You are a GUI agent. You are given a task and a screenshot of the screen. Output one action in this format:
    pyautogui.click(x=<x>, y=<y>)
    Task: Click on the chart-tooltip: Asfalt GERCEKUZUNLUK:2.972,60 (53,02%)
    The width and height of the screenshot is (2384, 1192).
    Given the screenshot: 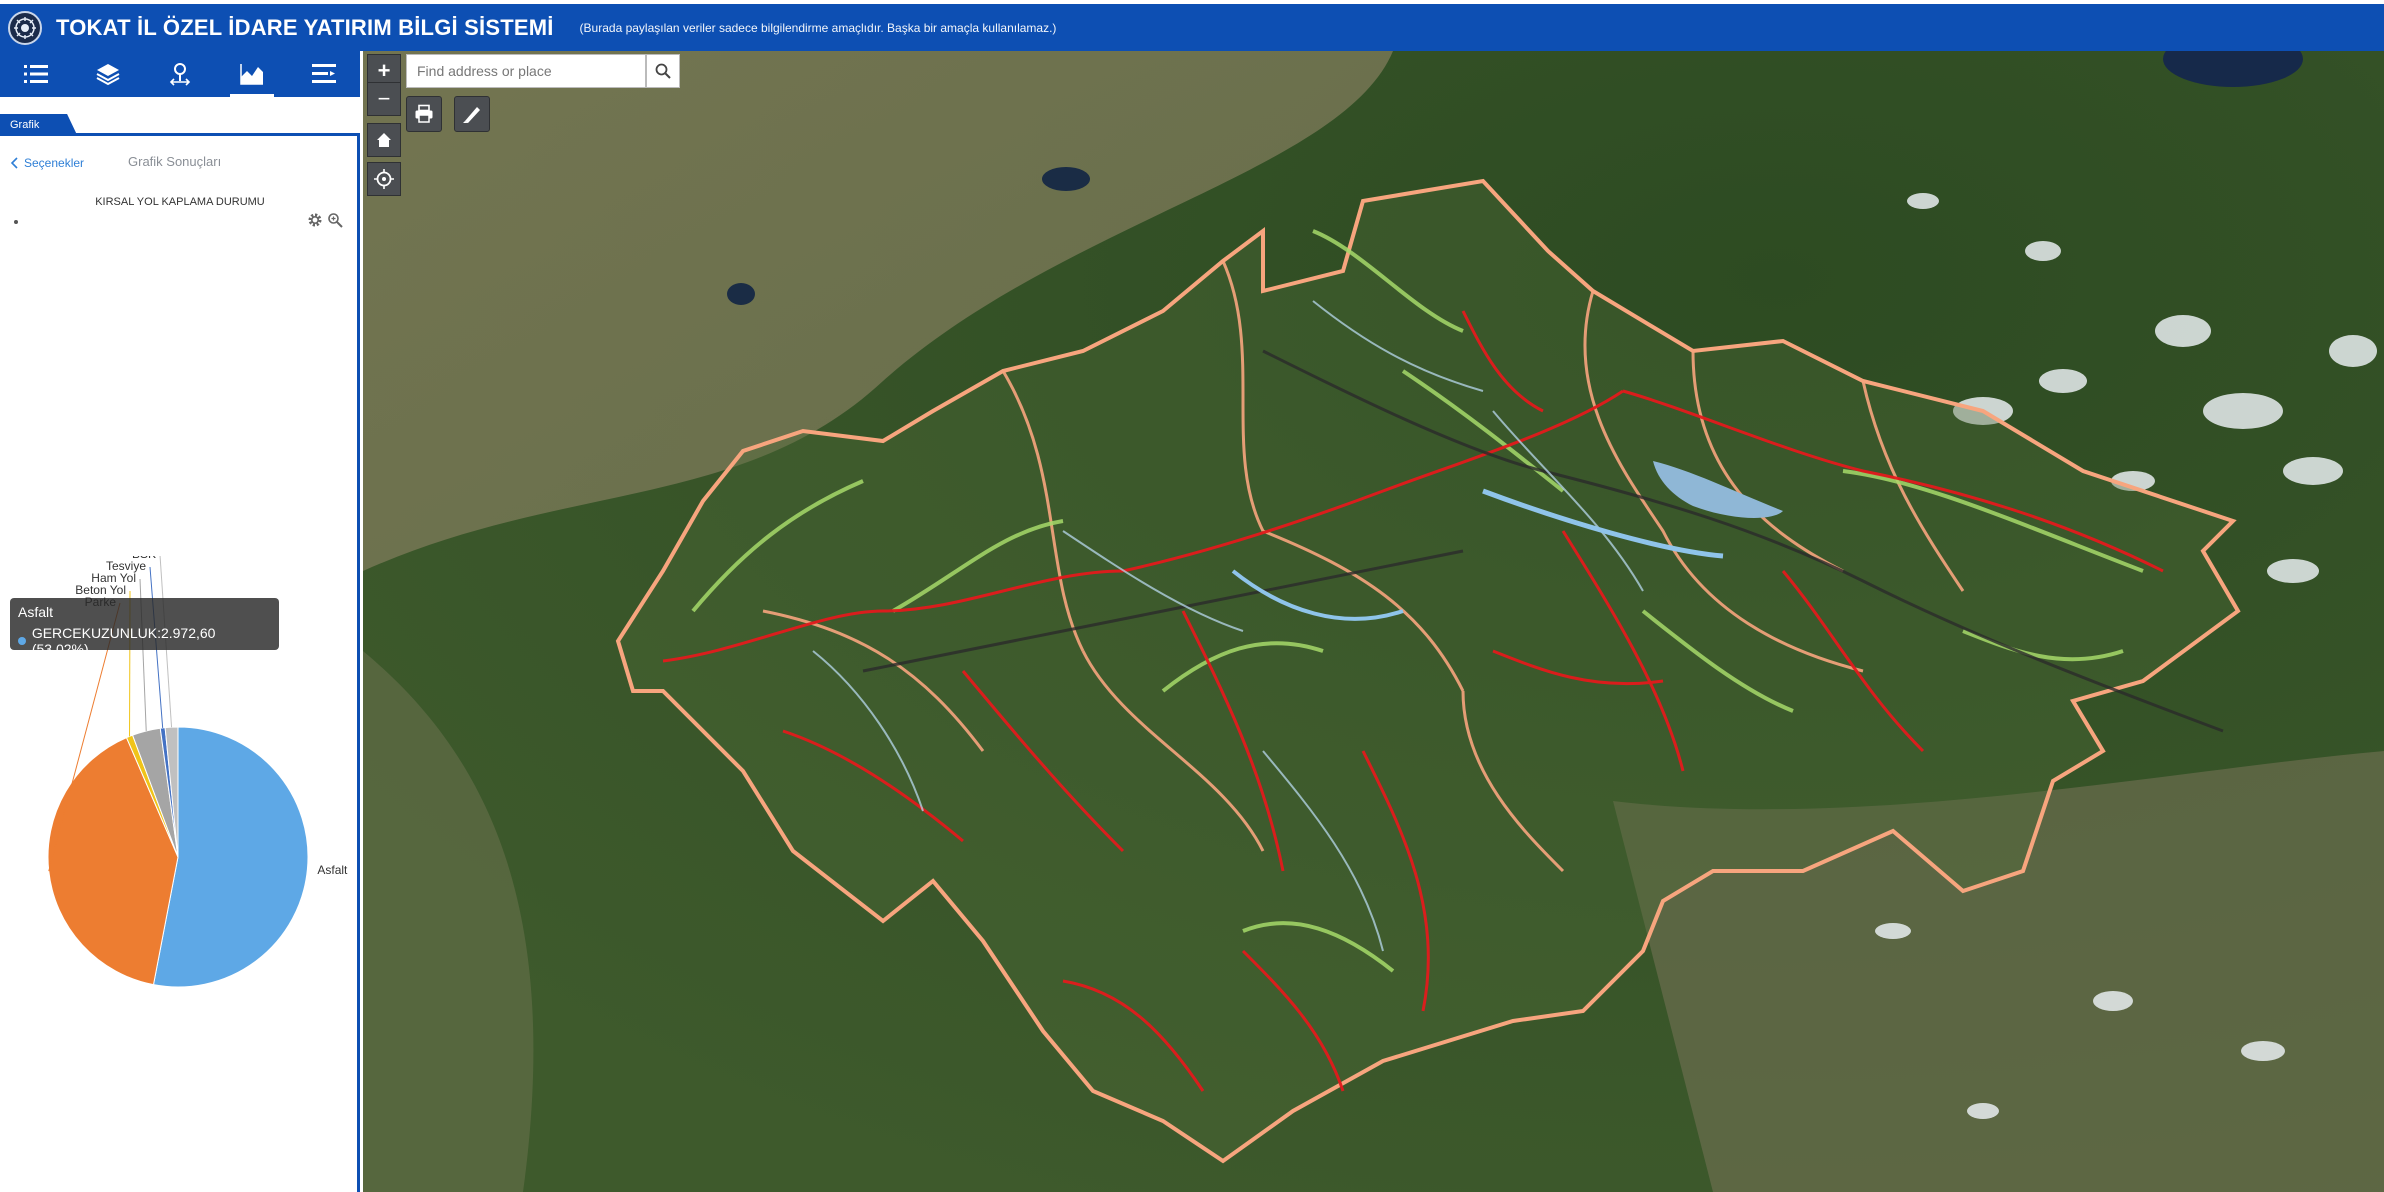 What is the action you would take?
    pyautogui.click(x=144, y=627)
    